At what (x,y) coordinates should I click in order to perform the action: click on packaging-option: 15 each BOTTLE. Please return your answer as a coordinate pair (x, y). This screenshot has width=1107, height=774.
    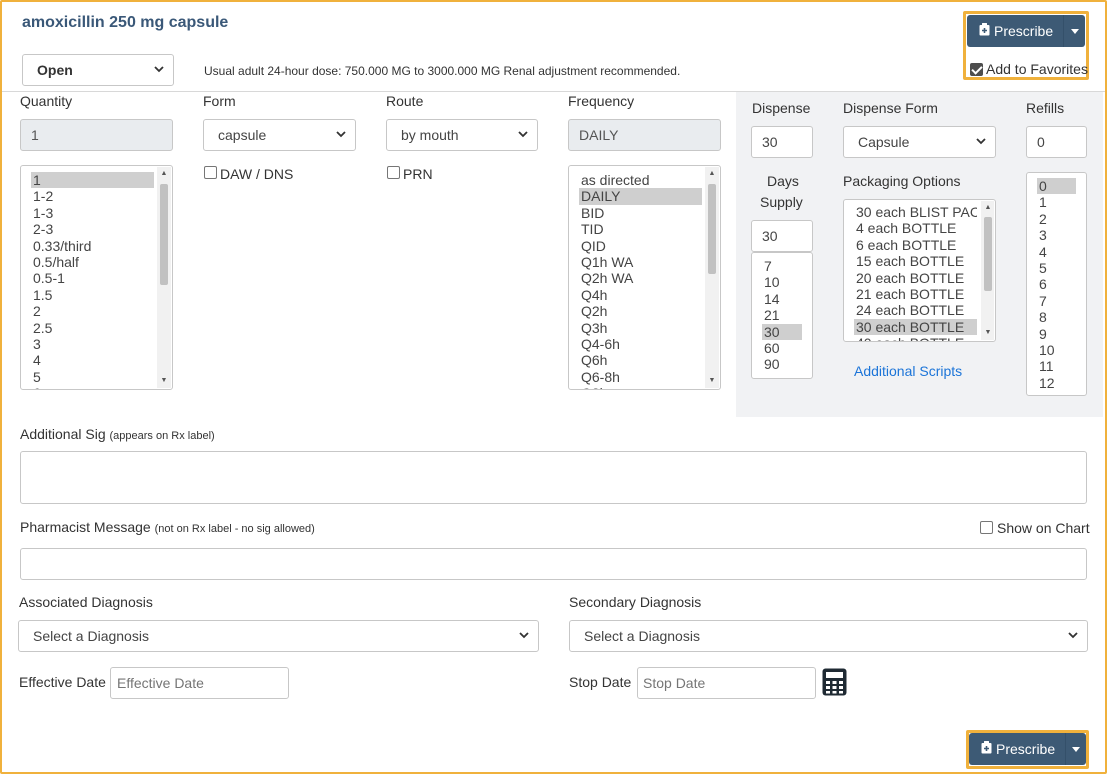
    Looking at the image, I should click on (915, 261).